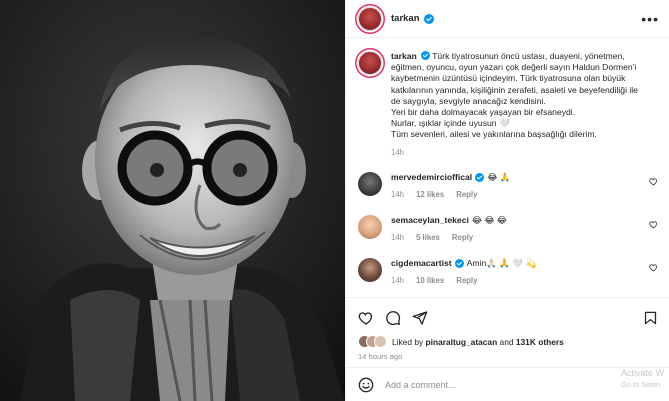  I want to click on likes-count: 131K others, so click(540, 342).